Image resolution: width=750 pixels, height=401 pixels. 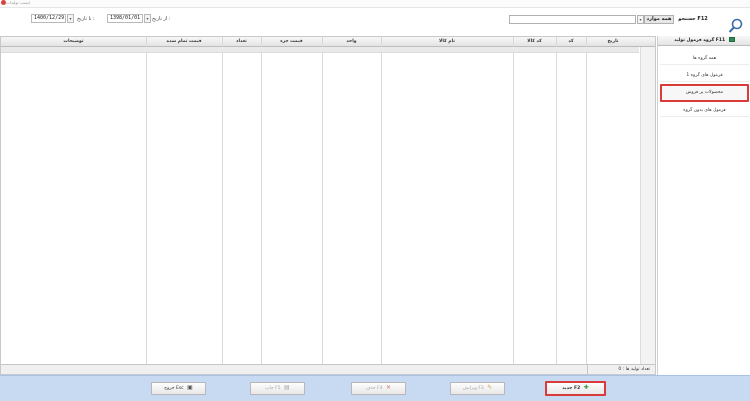 I want to click on grid-footer: تعداد تولید ها : 0, so click(x=328, y=369).